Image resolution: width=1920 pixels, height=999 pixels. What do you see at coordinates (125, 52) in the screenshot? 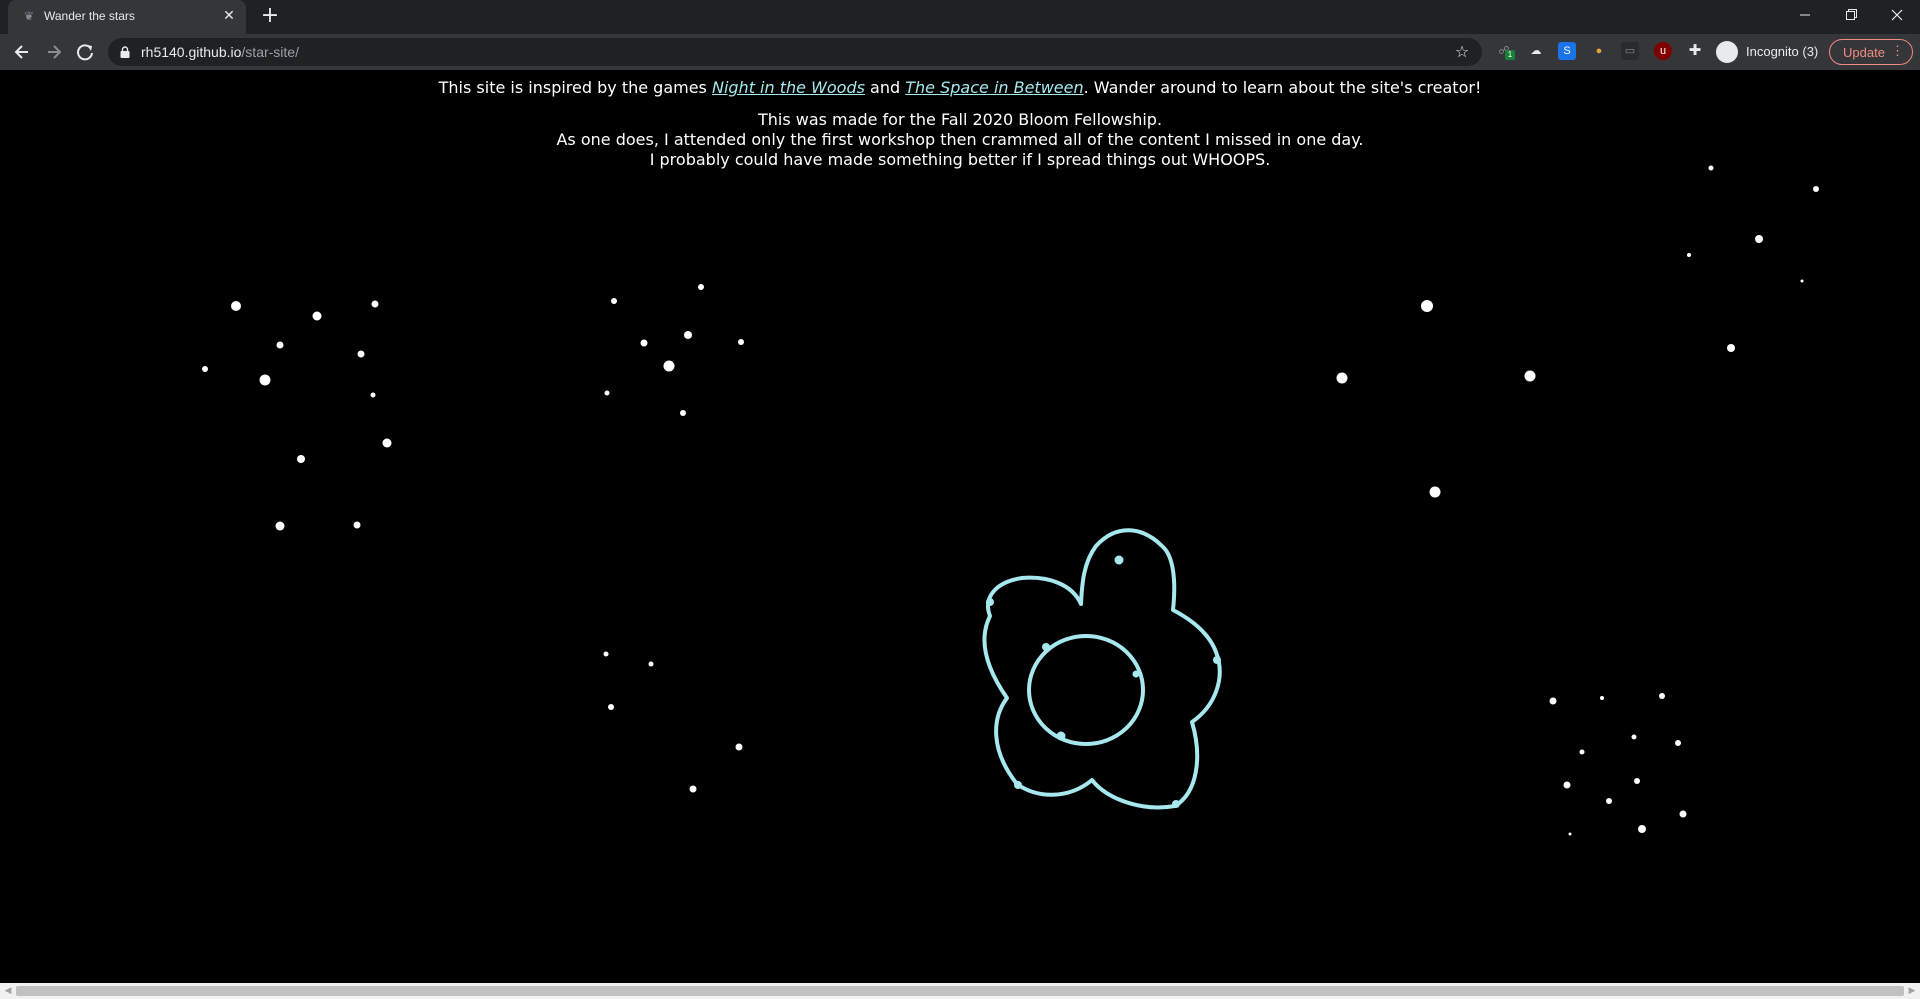
I see `lock-icon` at bounding box center [125, 52].